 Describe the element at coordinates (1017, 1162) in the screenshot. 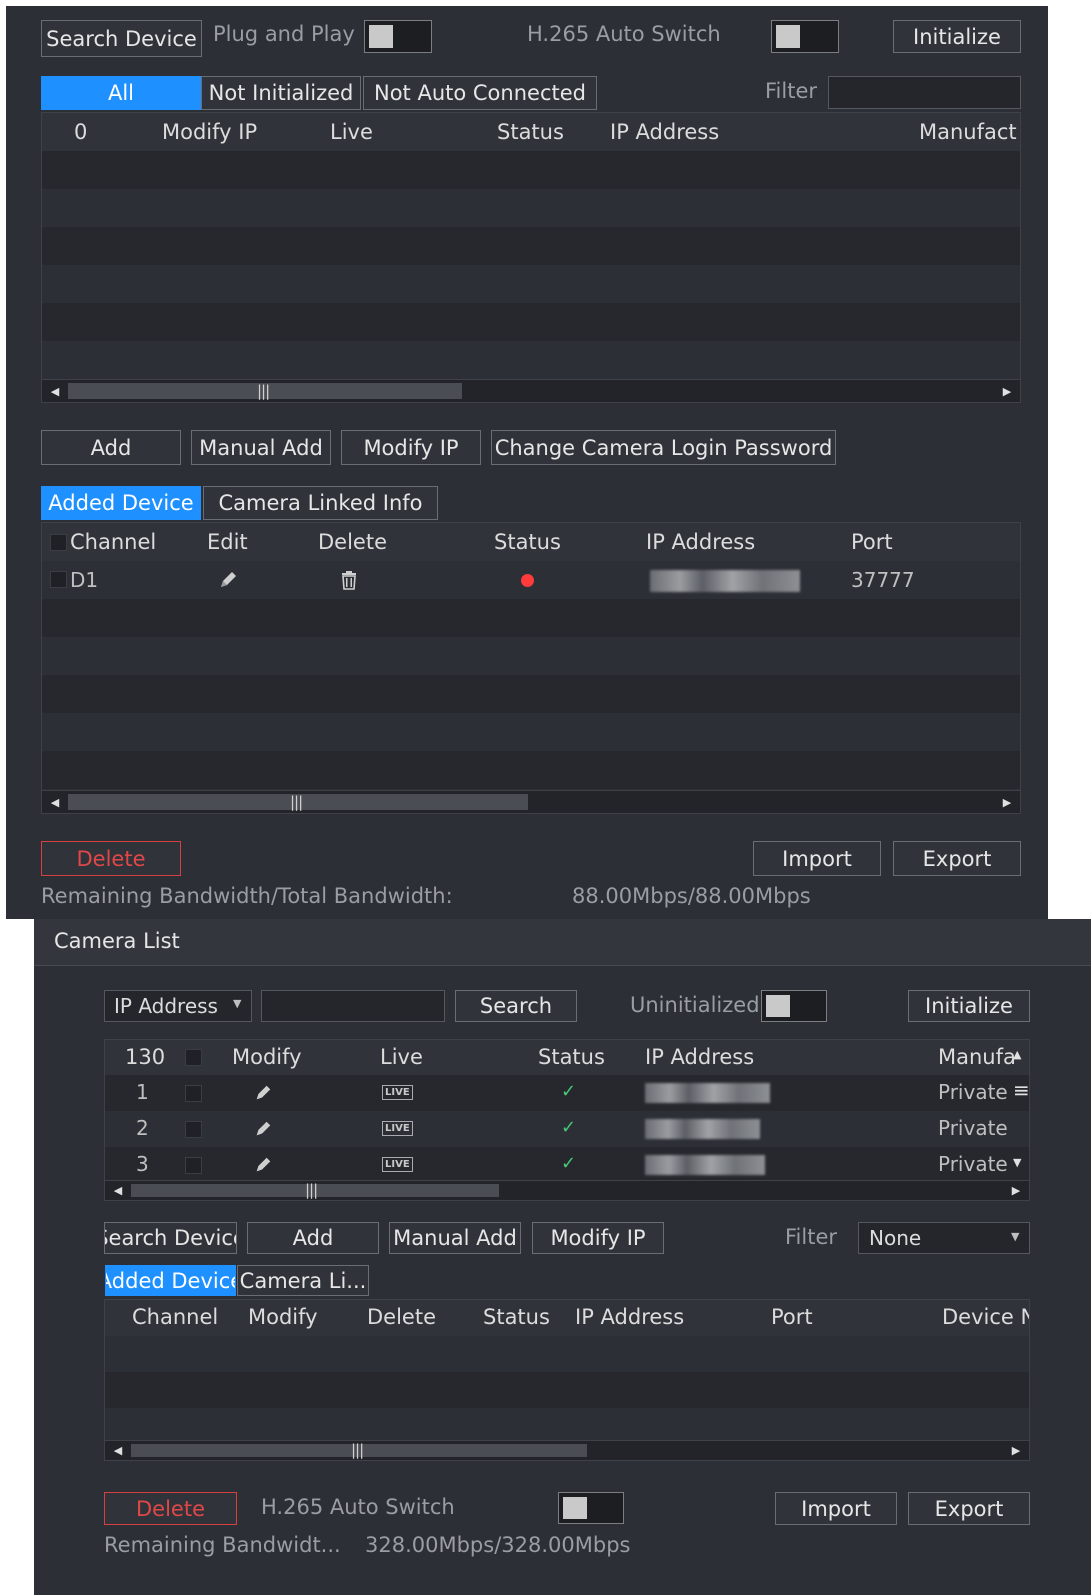

I see `scroll-down-icon: ▼` at that location.